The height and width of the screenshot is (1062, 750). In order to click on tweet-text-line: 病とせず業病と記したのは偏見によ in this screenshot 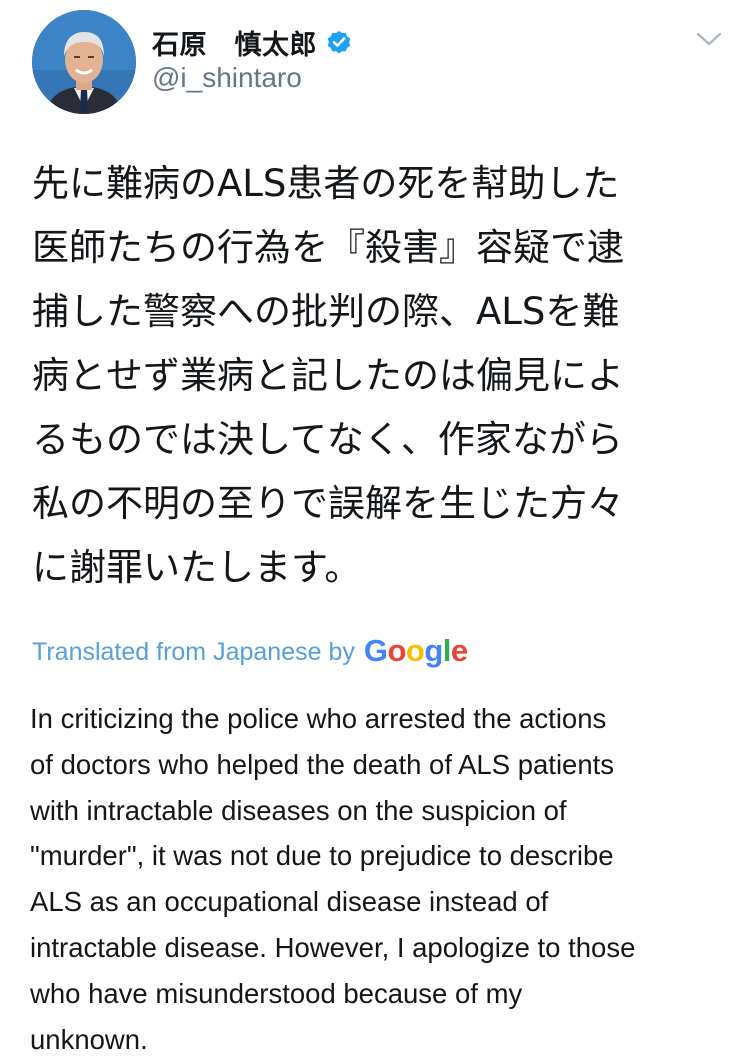, I will do `click(328, 375)`.